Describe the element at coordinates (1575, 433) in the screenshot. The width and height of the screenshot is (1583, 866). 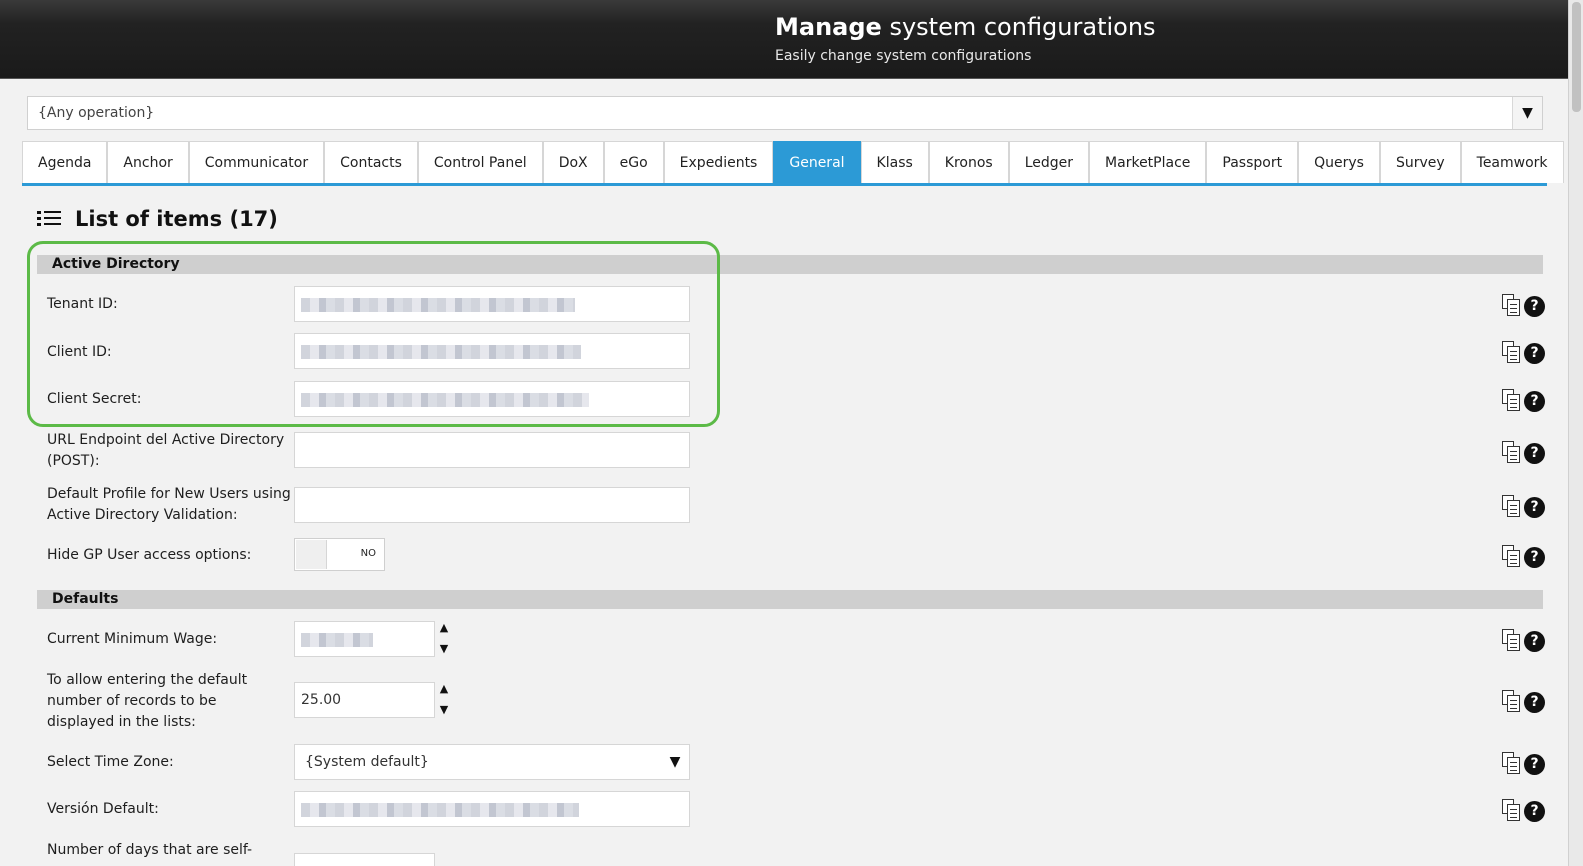
I see `page-scrollbar` at that location.